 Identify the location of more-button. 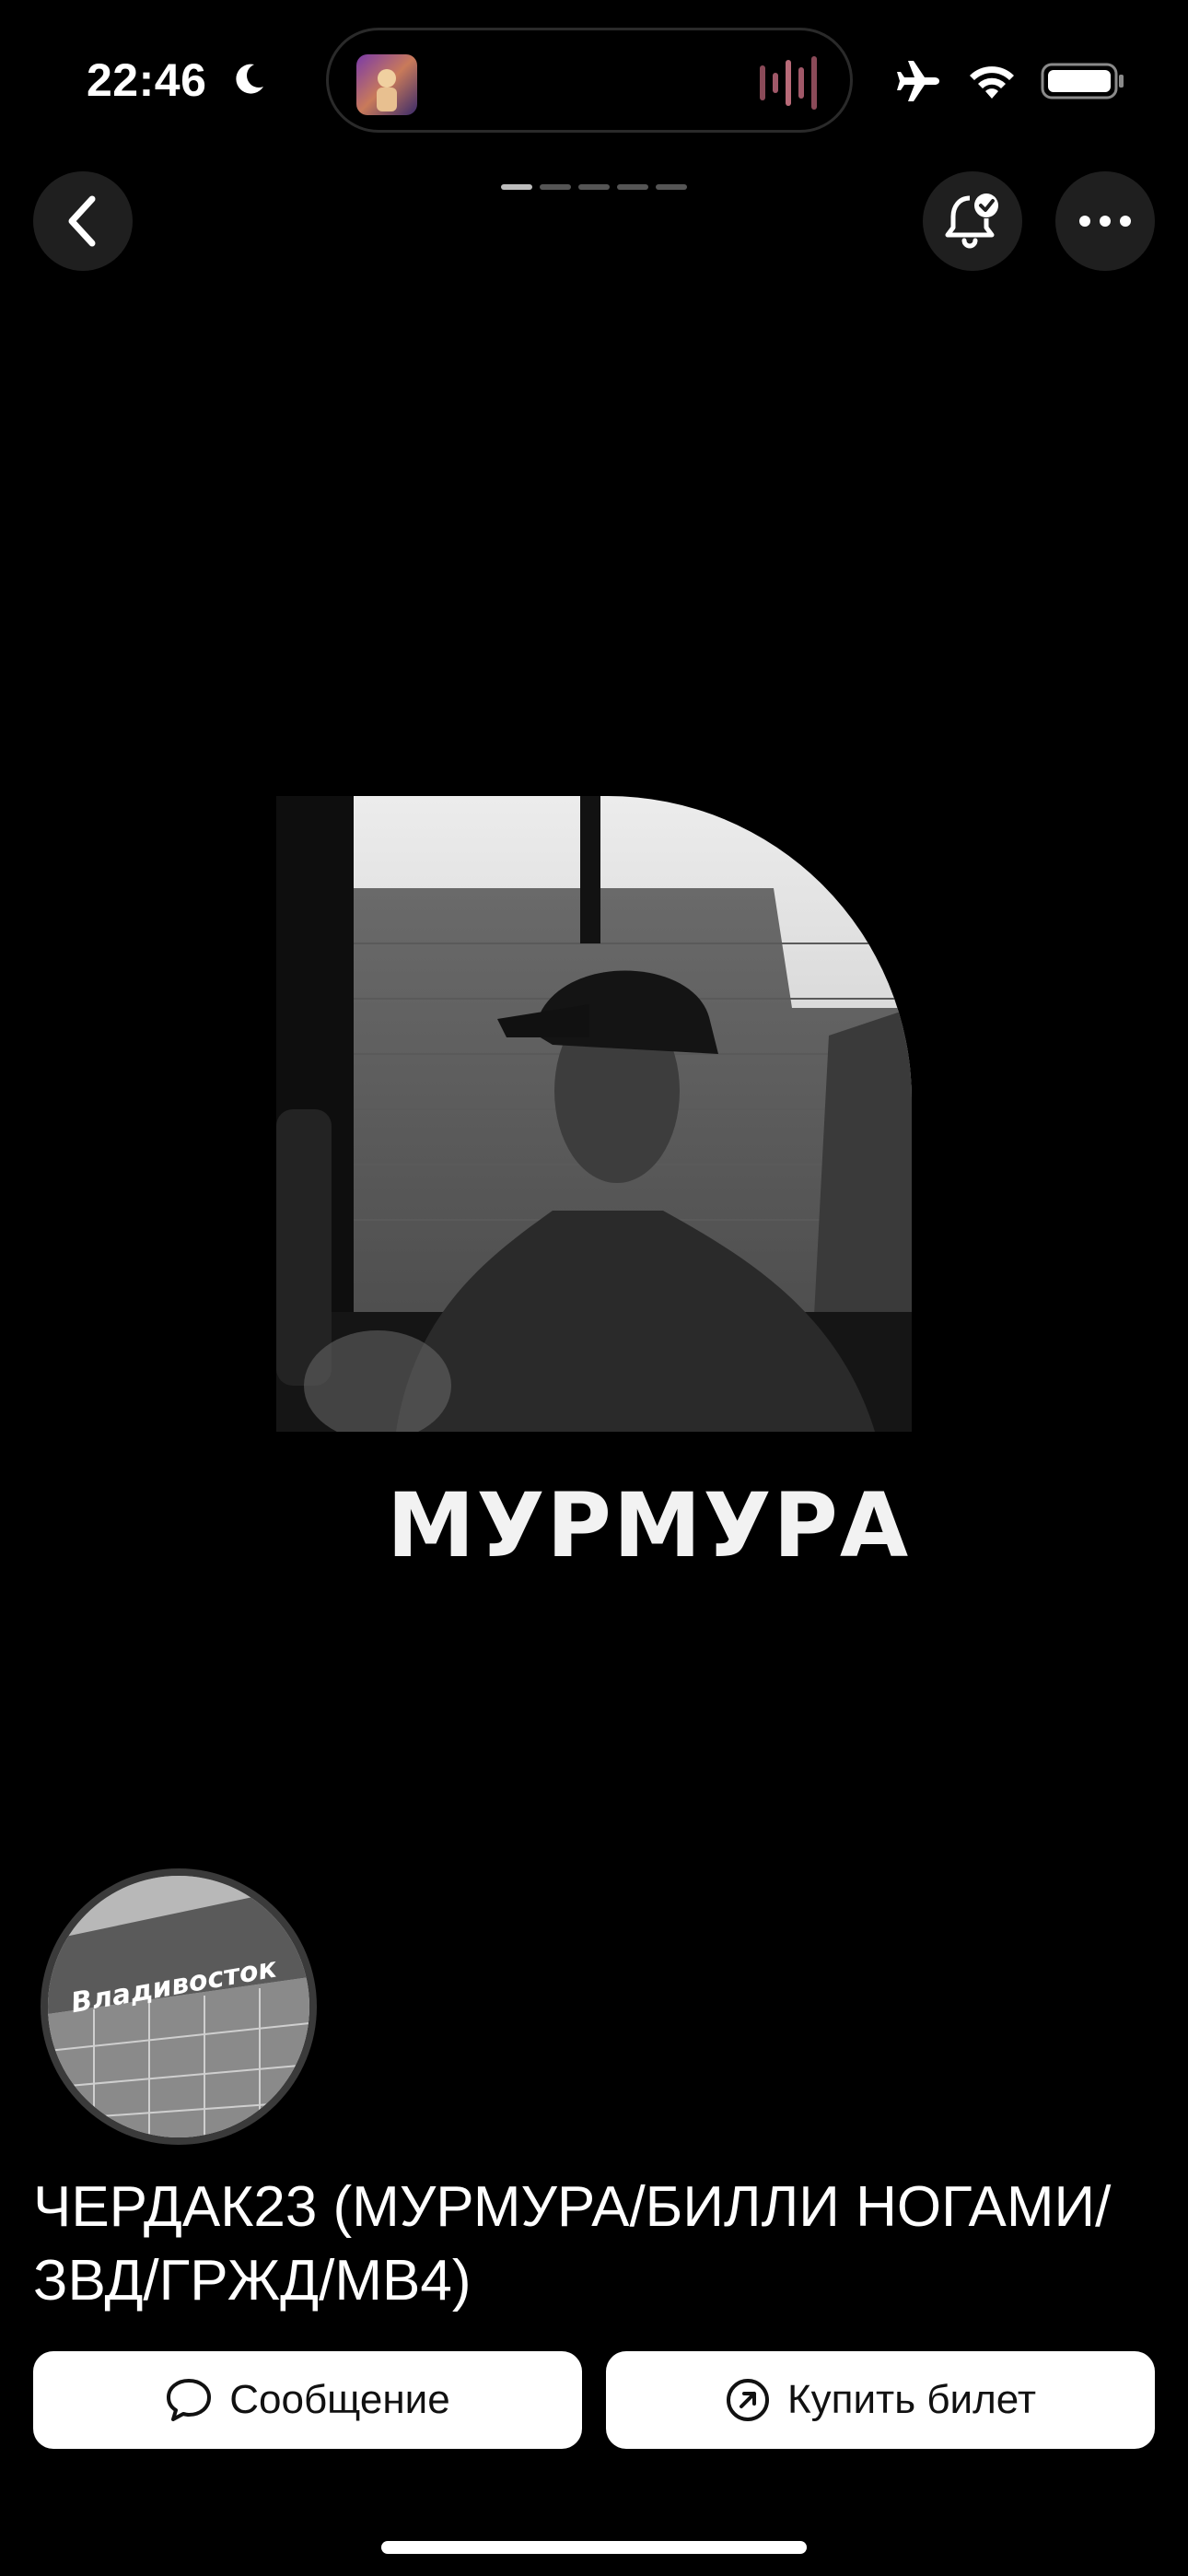
(1105, 221).